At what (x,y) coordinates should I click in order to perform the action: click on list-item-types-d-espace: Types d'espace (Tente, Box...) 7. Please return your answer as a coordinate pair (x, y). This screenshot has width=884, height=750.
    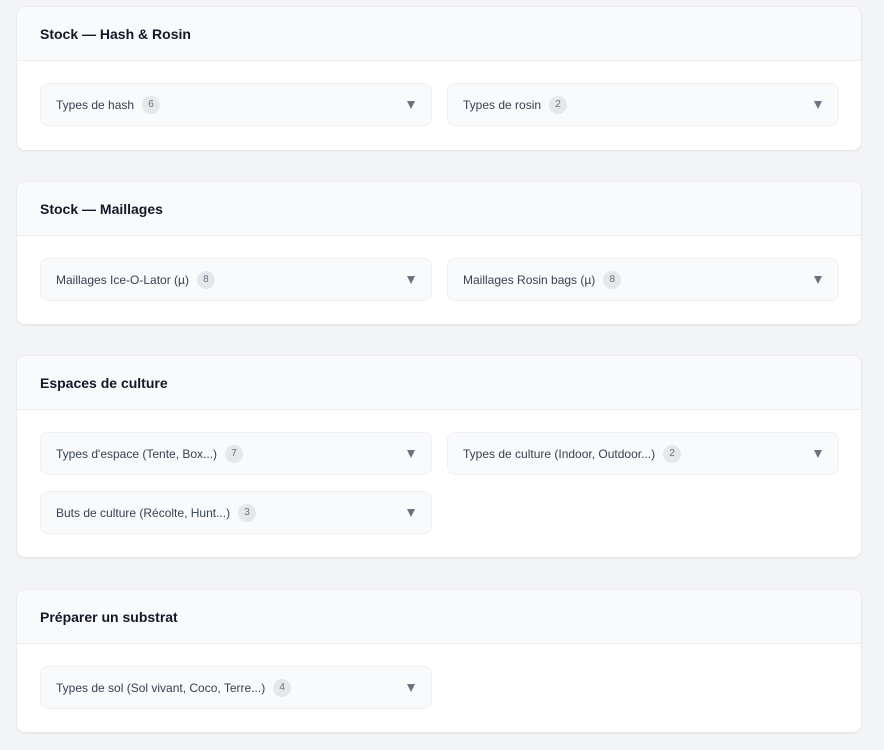
    Looking at the image, I should click on (236, 453).